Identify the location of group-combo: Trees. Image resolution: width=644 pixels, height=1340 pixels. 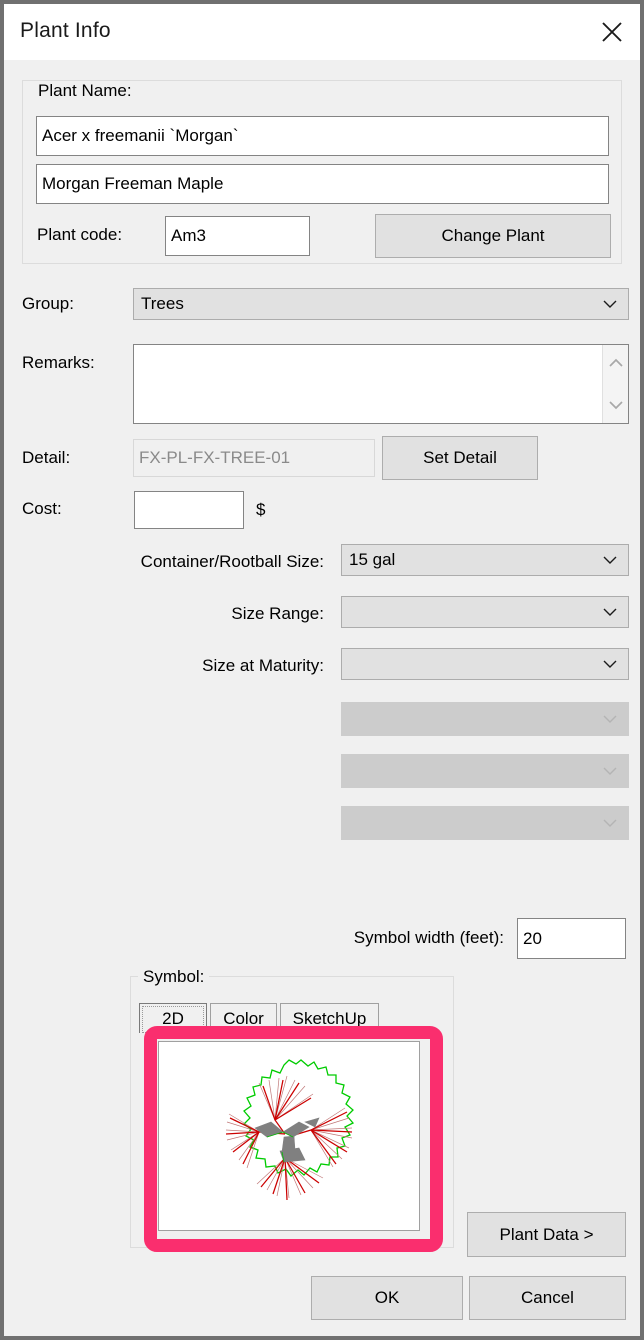
(381, 304).